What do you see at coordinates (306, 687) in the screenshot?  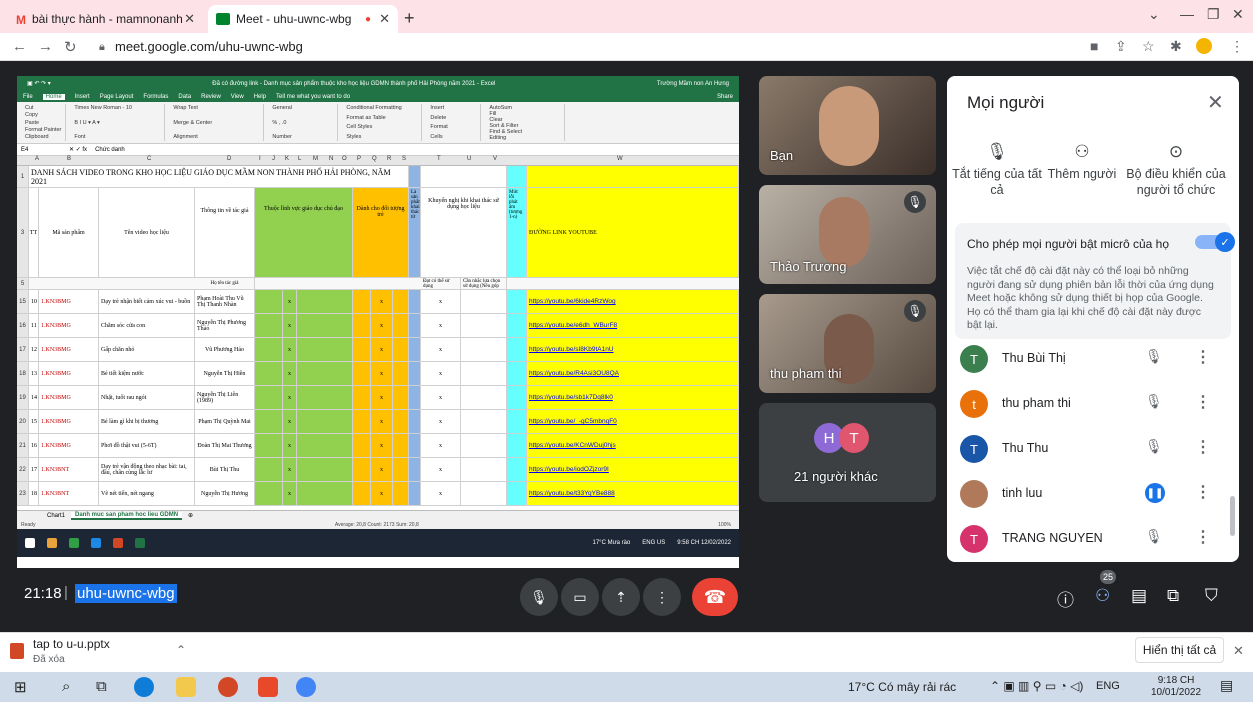 I see `chrome-icon` at bounding box center [306, 687].